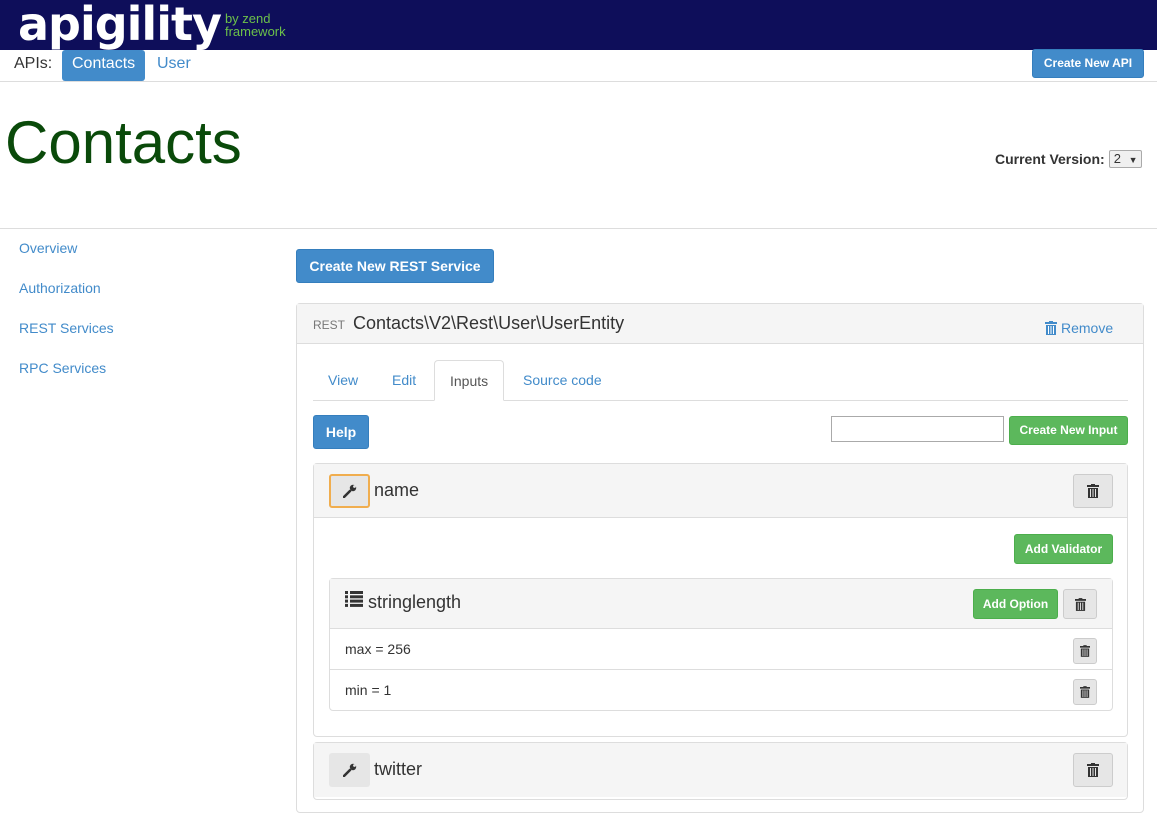 The height and width of the screenshot is (813, 1157). What do you see at coordinates (395, 266) in the screenshot?
I see `create-rest-service-button: Create New REST Service` at bounding box center [395, 266].